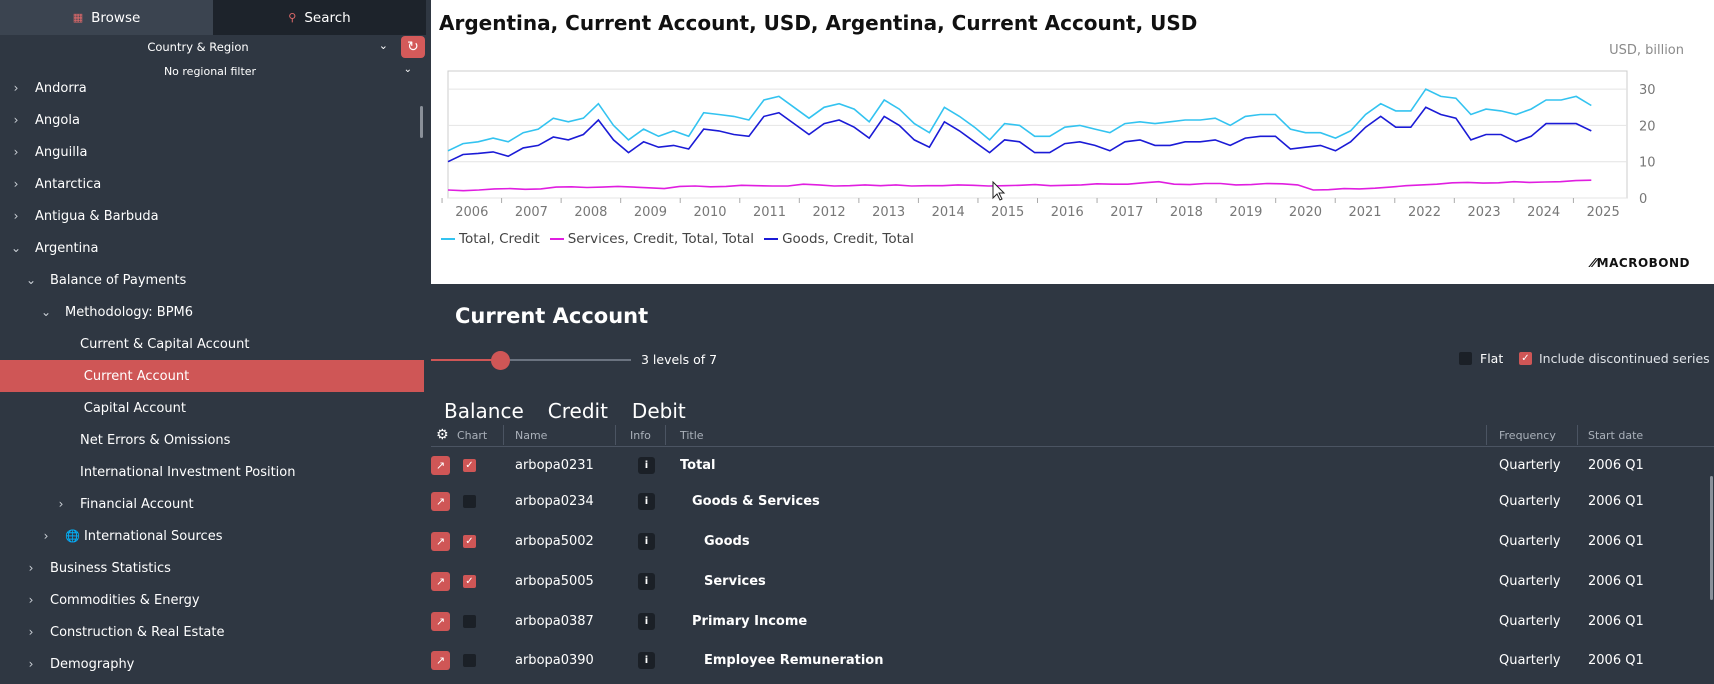 Image resolution: width=1714 pixels, height=684 pixels. I want to click on include-discontinued-checkbox: ✓ Include discontinued series, so click(1614, 358).